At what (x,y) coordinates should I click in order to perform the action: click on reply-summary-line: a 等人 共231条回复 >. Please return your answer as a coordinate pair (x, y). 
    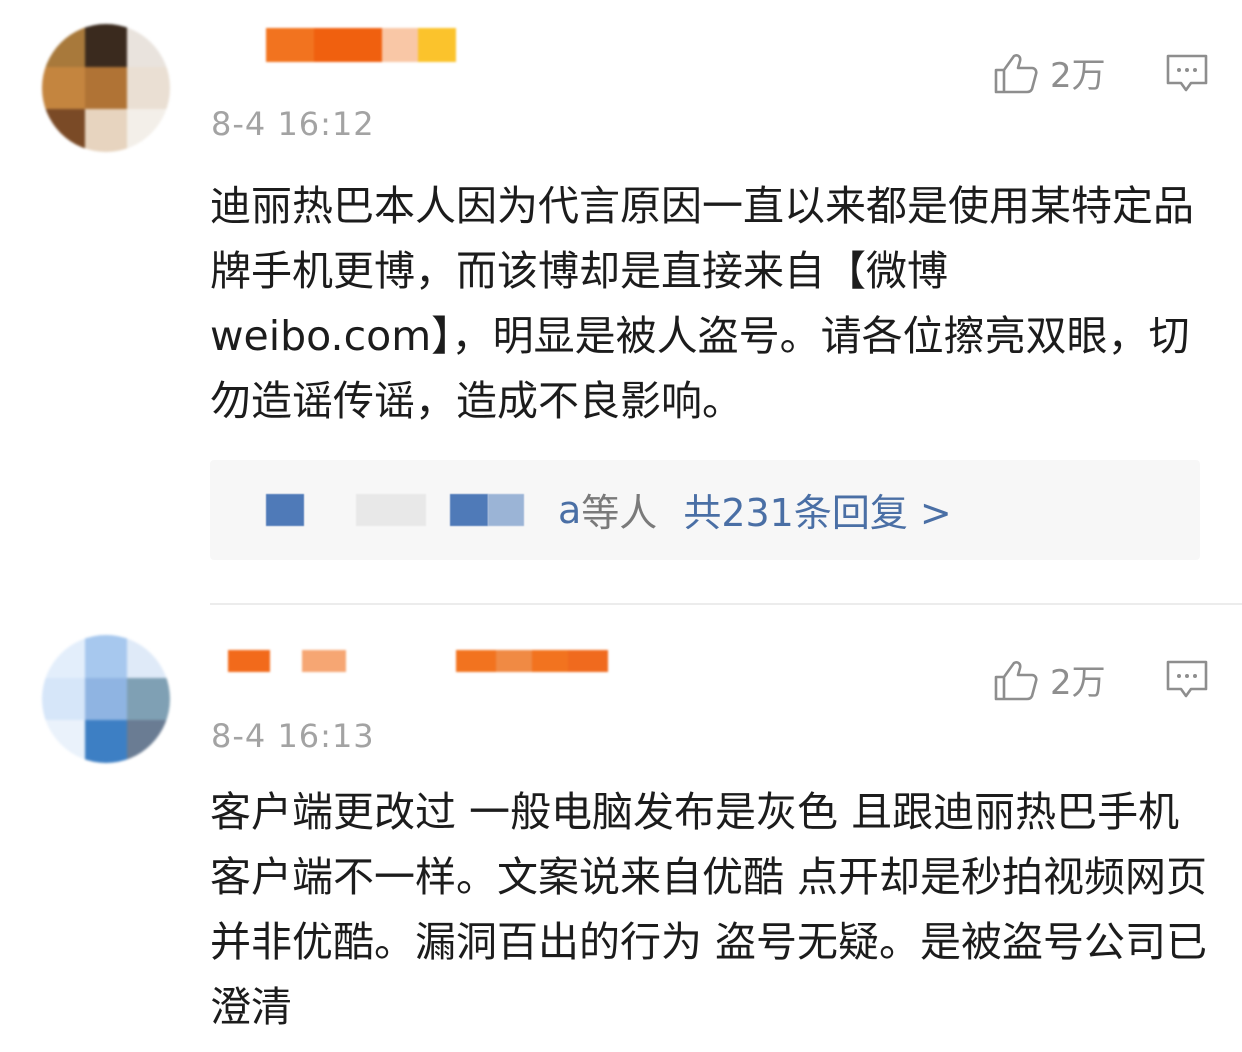
    Looking at the image, I should click on (581, 509).